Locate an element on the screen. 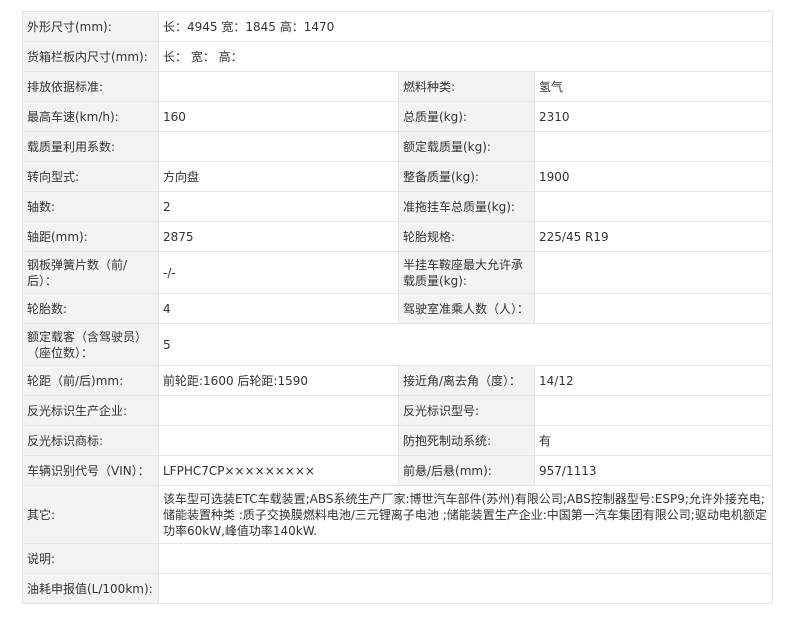 This screenshot has height=619, width=800. value-wheelbase: 2875 is located at coordinates (278, 236).